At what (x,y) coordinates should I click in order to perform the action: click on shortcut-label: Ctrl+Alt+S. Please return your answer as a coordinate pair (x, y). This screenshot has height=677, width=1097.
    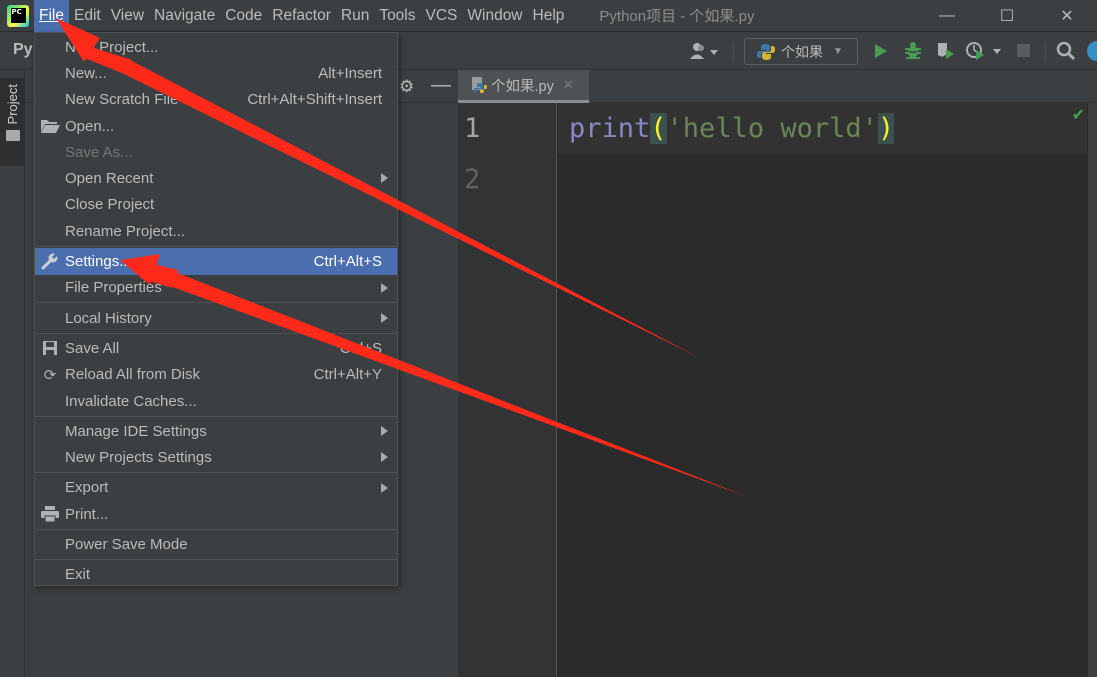
    Looking at the image, I should click on (347, 262).